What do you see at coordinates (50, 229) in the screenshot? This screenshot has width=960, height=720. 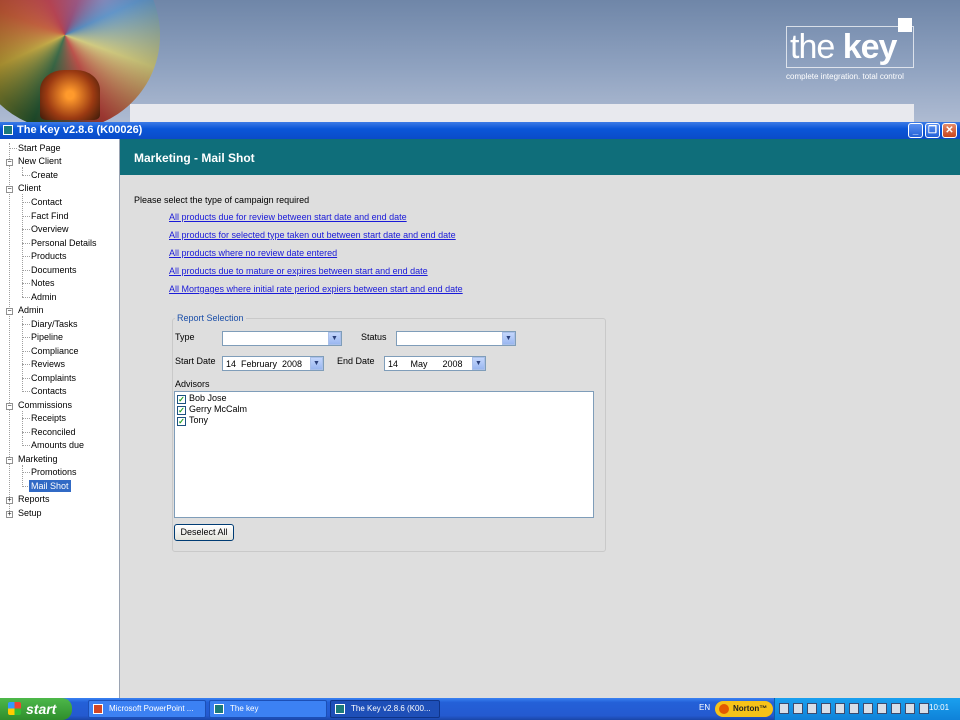 I see `tree-item-overview: Overview` at bounding box center [50, 229].